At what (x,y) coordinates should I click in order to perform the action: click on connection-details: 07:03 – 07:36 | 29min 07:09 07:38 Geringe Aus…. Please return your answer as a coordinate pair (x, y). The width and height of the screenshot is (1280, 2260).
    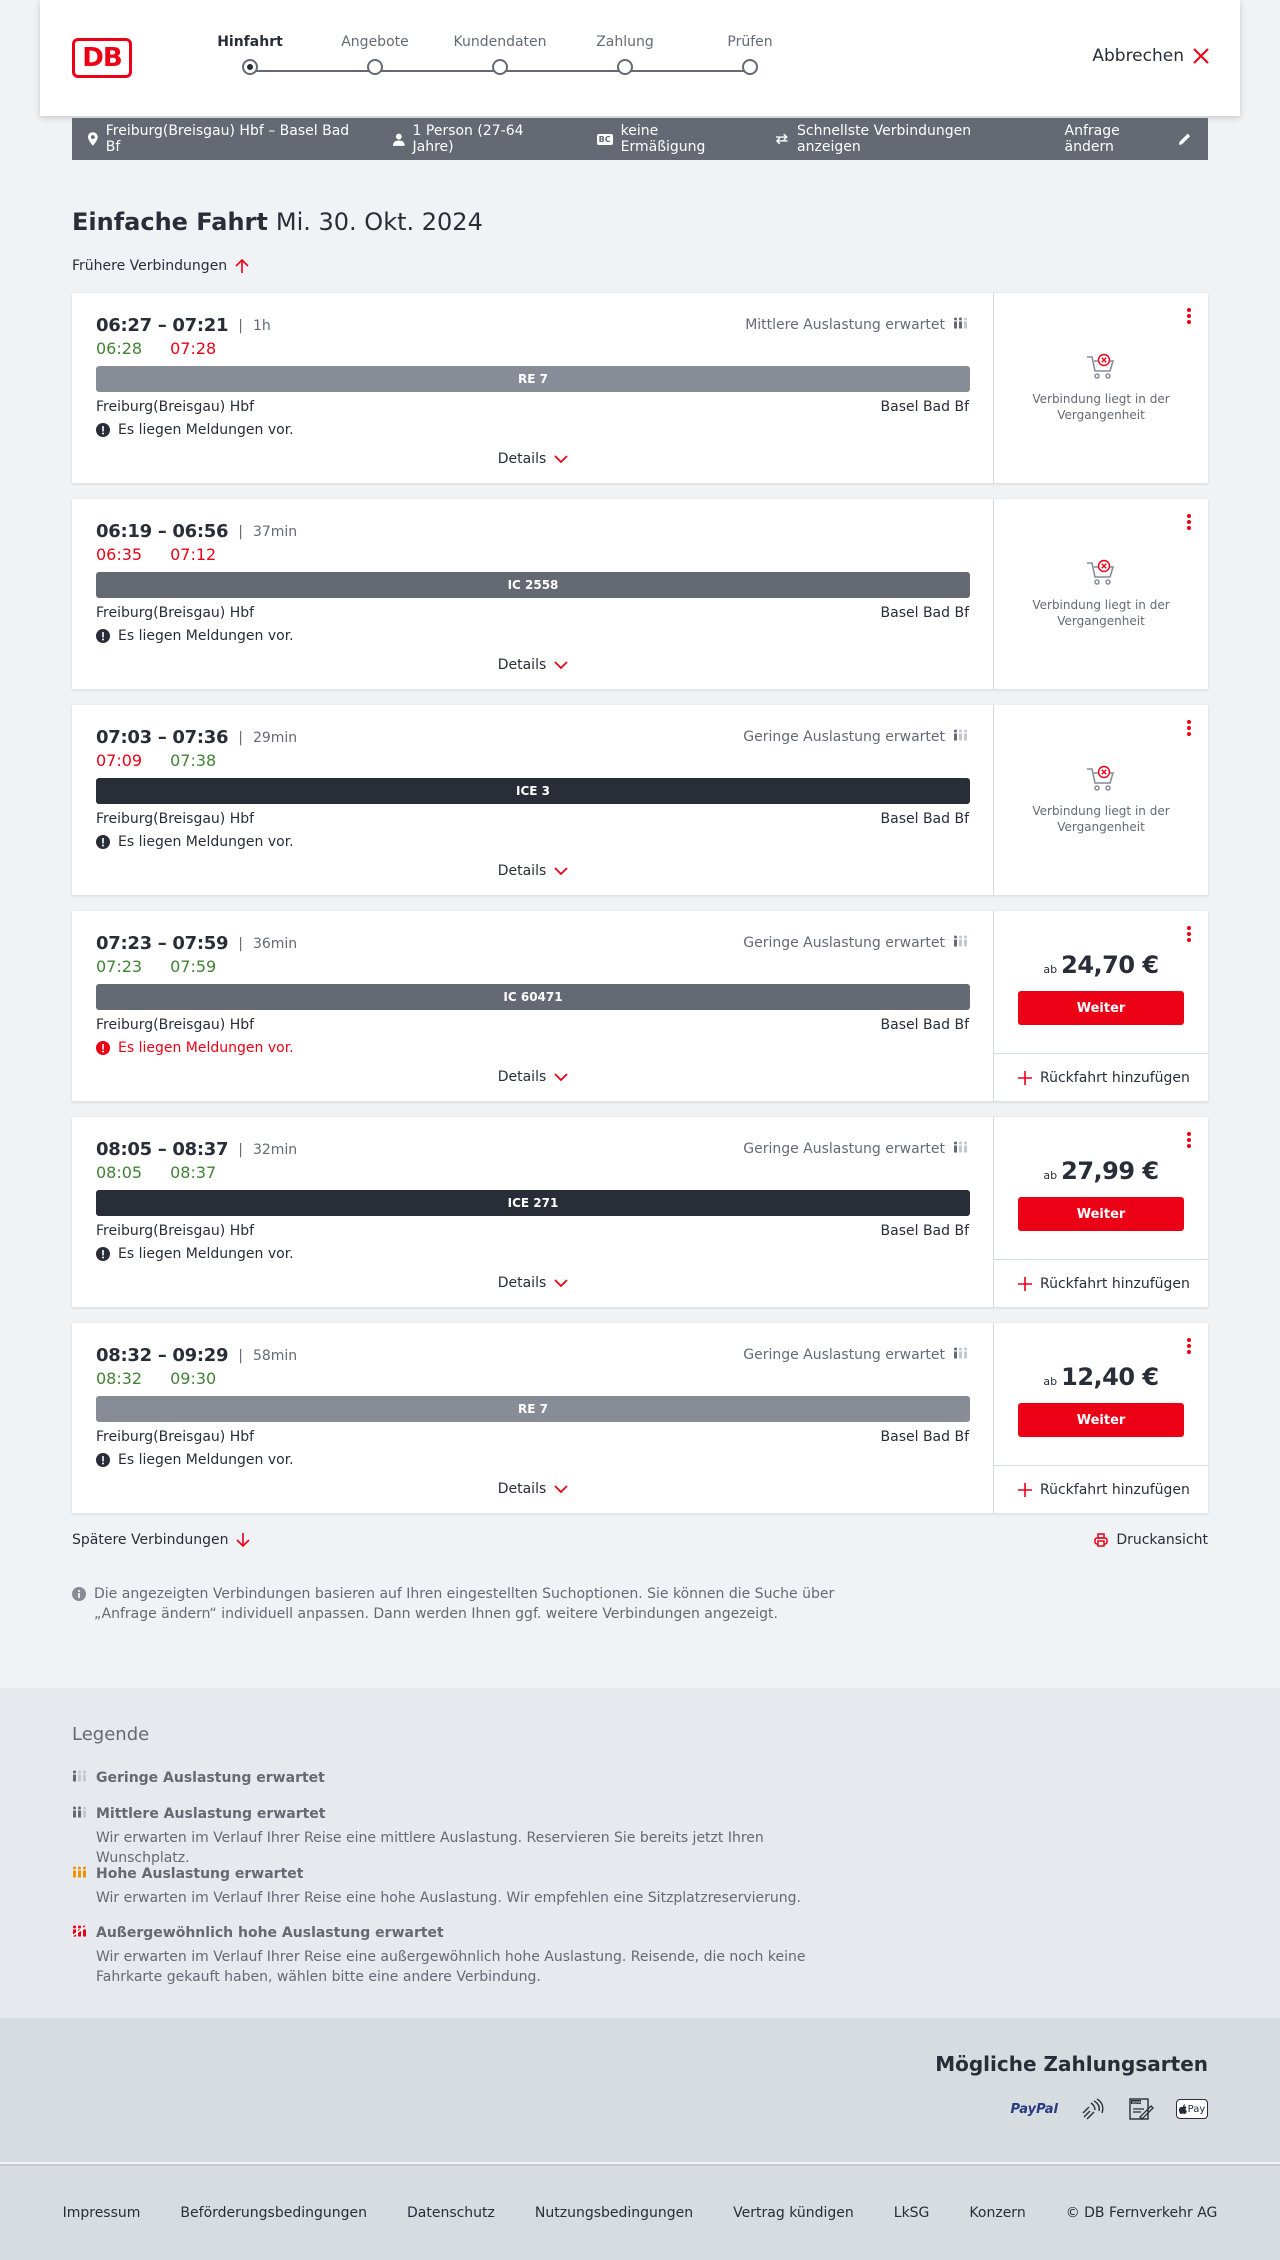
    Looking at the image, I should click on (533, 800).